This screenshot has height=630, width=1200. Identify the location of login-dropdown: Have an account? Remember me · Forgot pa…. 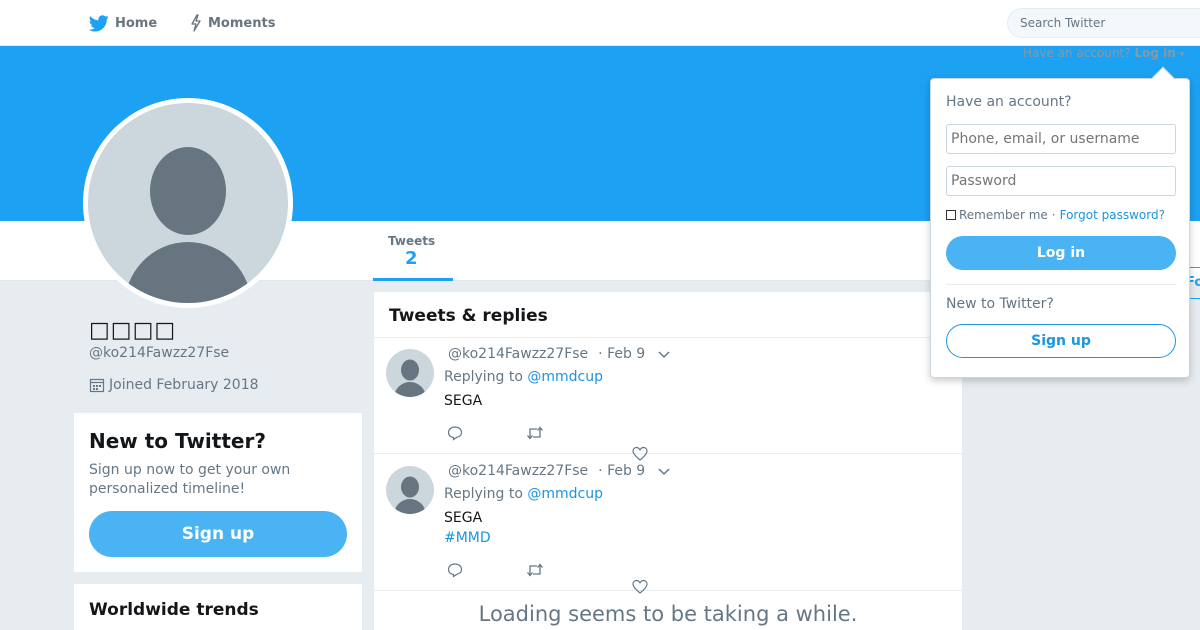
(1060, 222).